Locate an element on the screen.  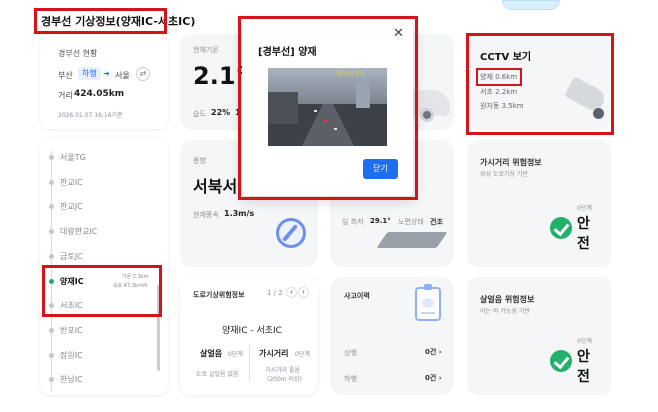
road-surface-label: 노면상태 is located at coordinates (411, 222).